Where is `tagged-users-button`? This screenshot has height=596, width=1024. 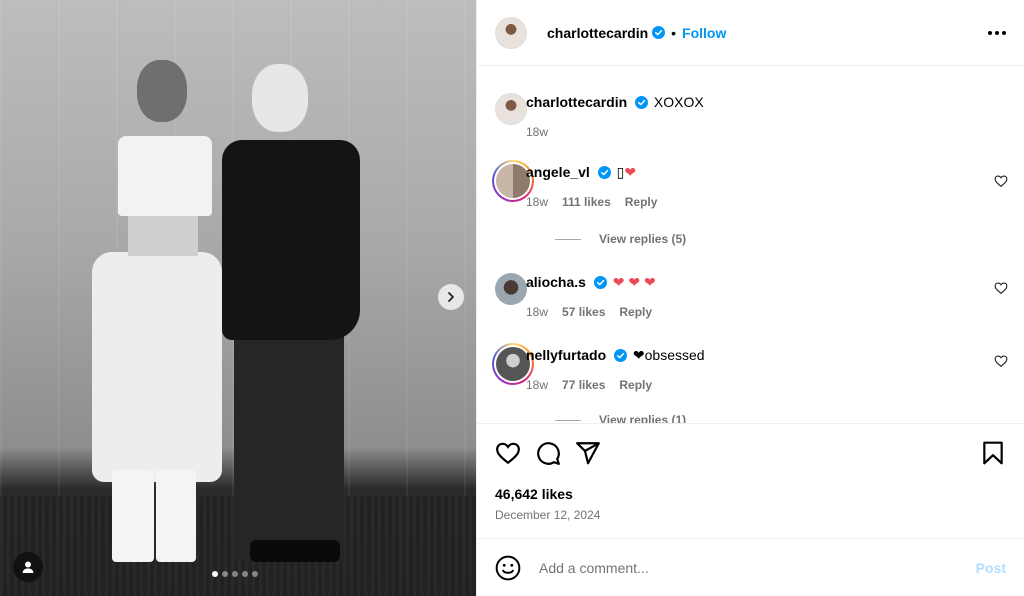
tagged-users-button is located at coordinates (28, 567).